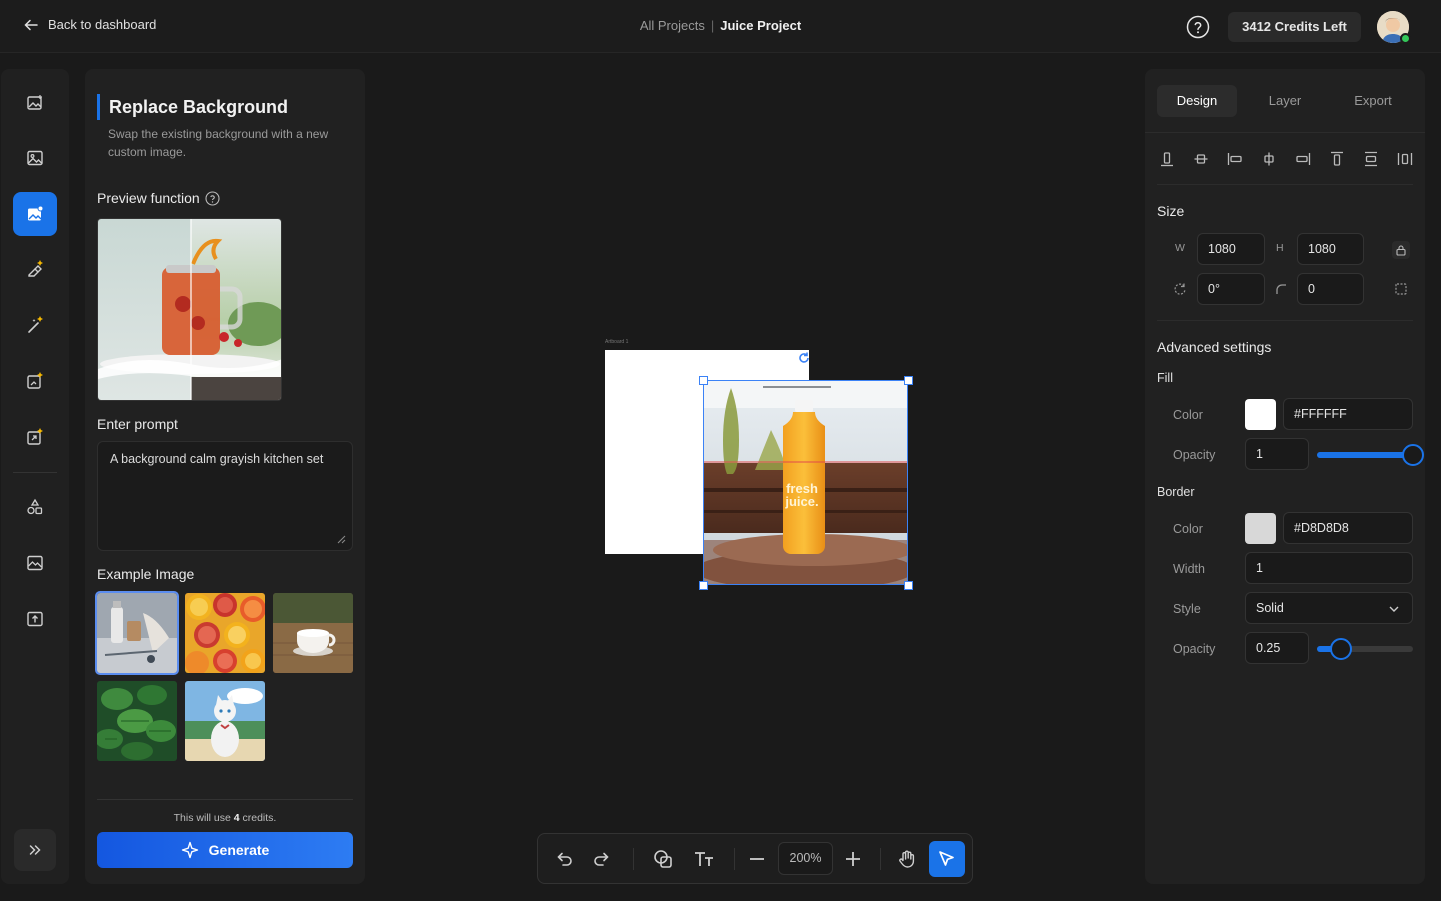  Describe the element at coordinates (1280, 248) in the screenshot. I see `height-label: H` at that location.